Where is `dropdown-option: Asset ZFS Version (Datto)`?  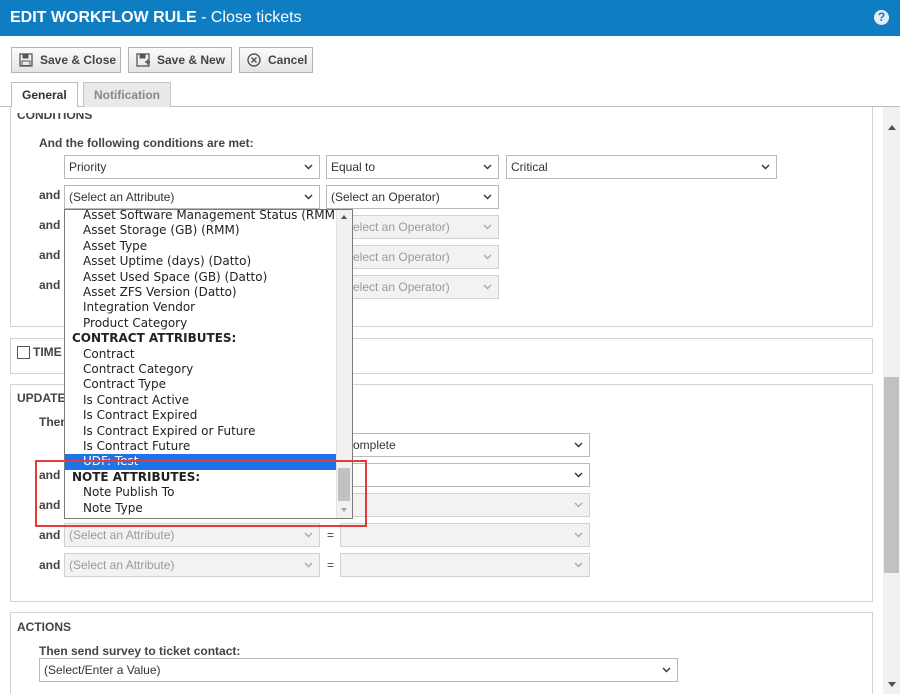 dropdown-option: Asset ZFS Version (Datto) is located at coordinates (200, 292).